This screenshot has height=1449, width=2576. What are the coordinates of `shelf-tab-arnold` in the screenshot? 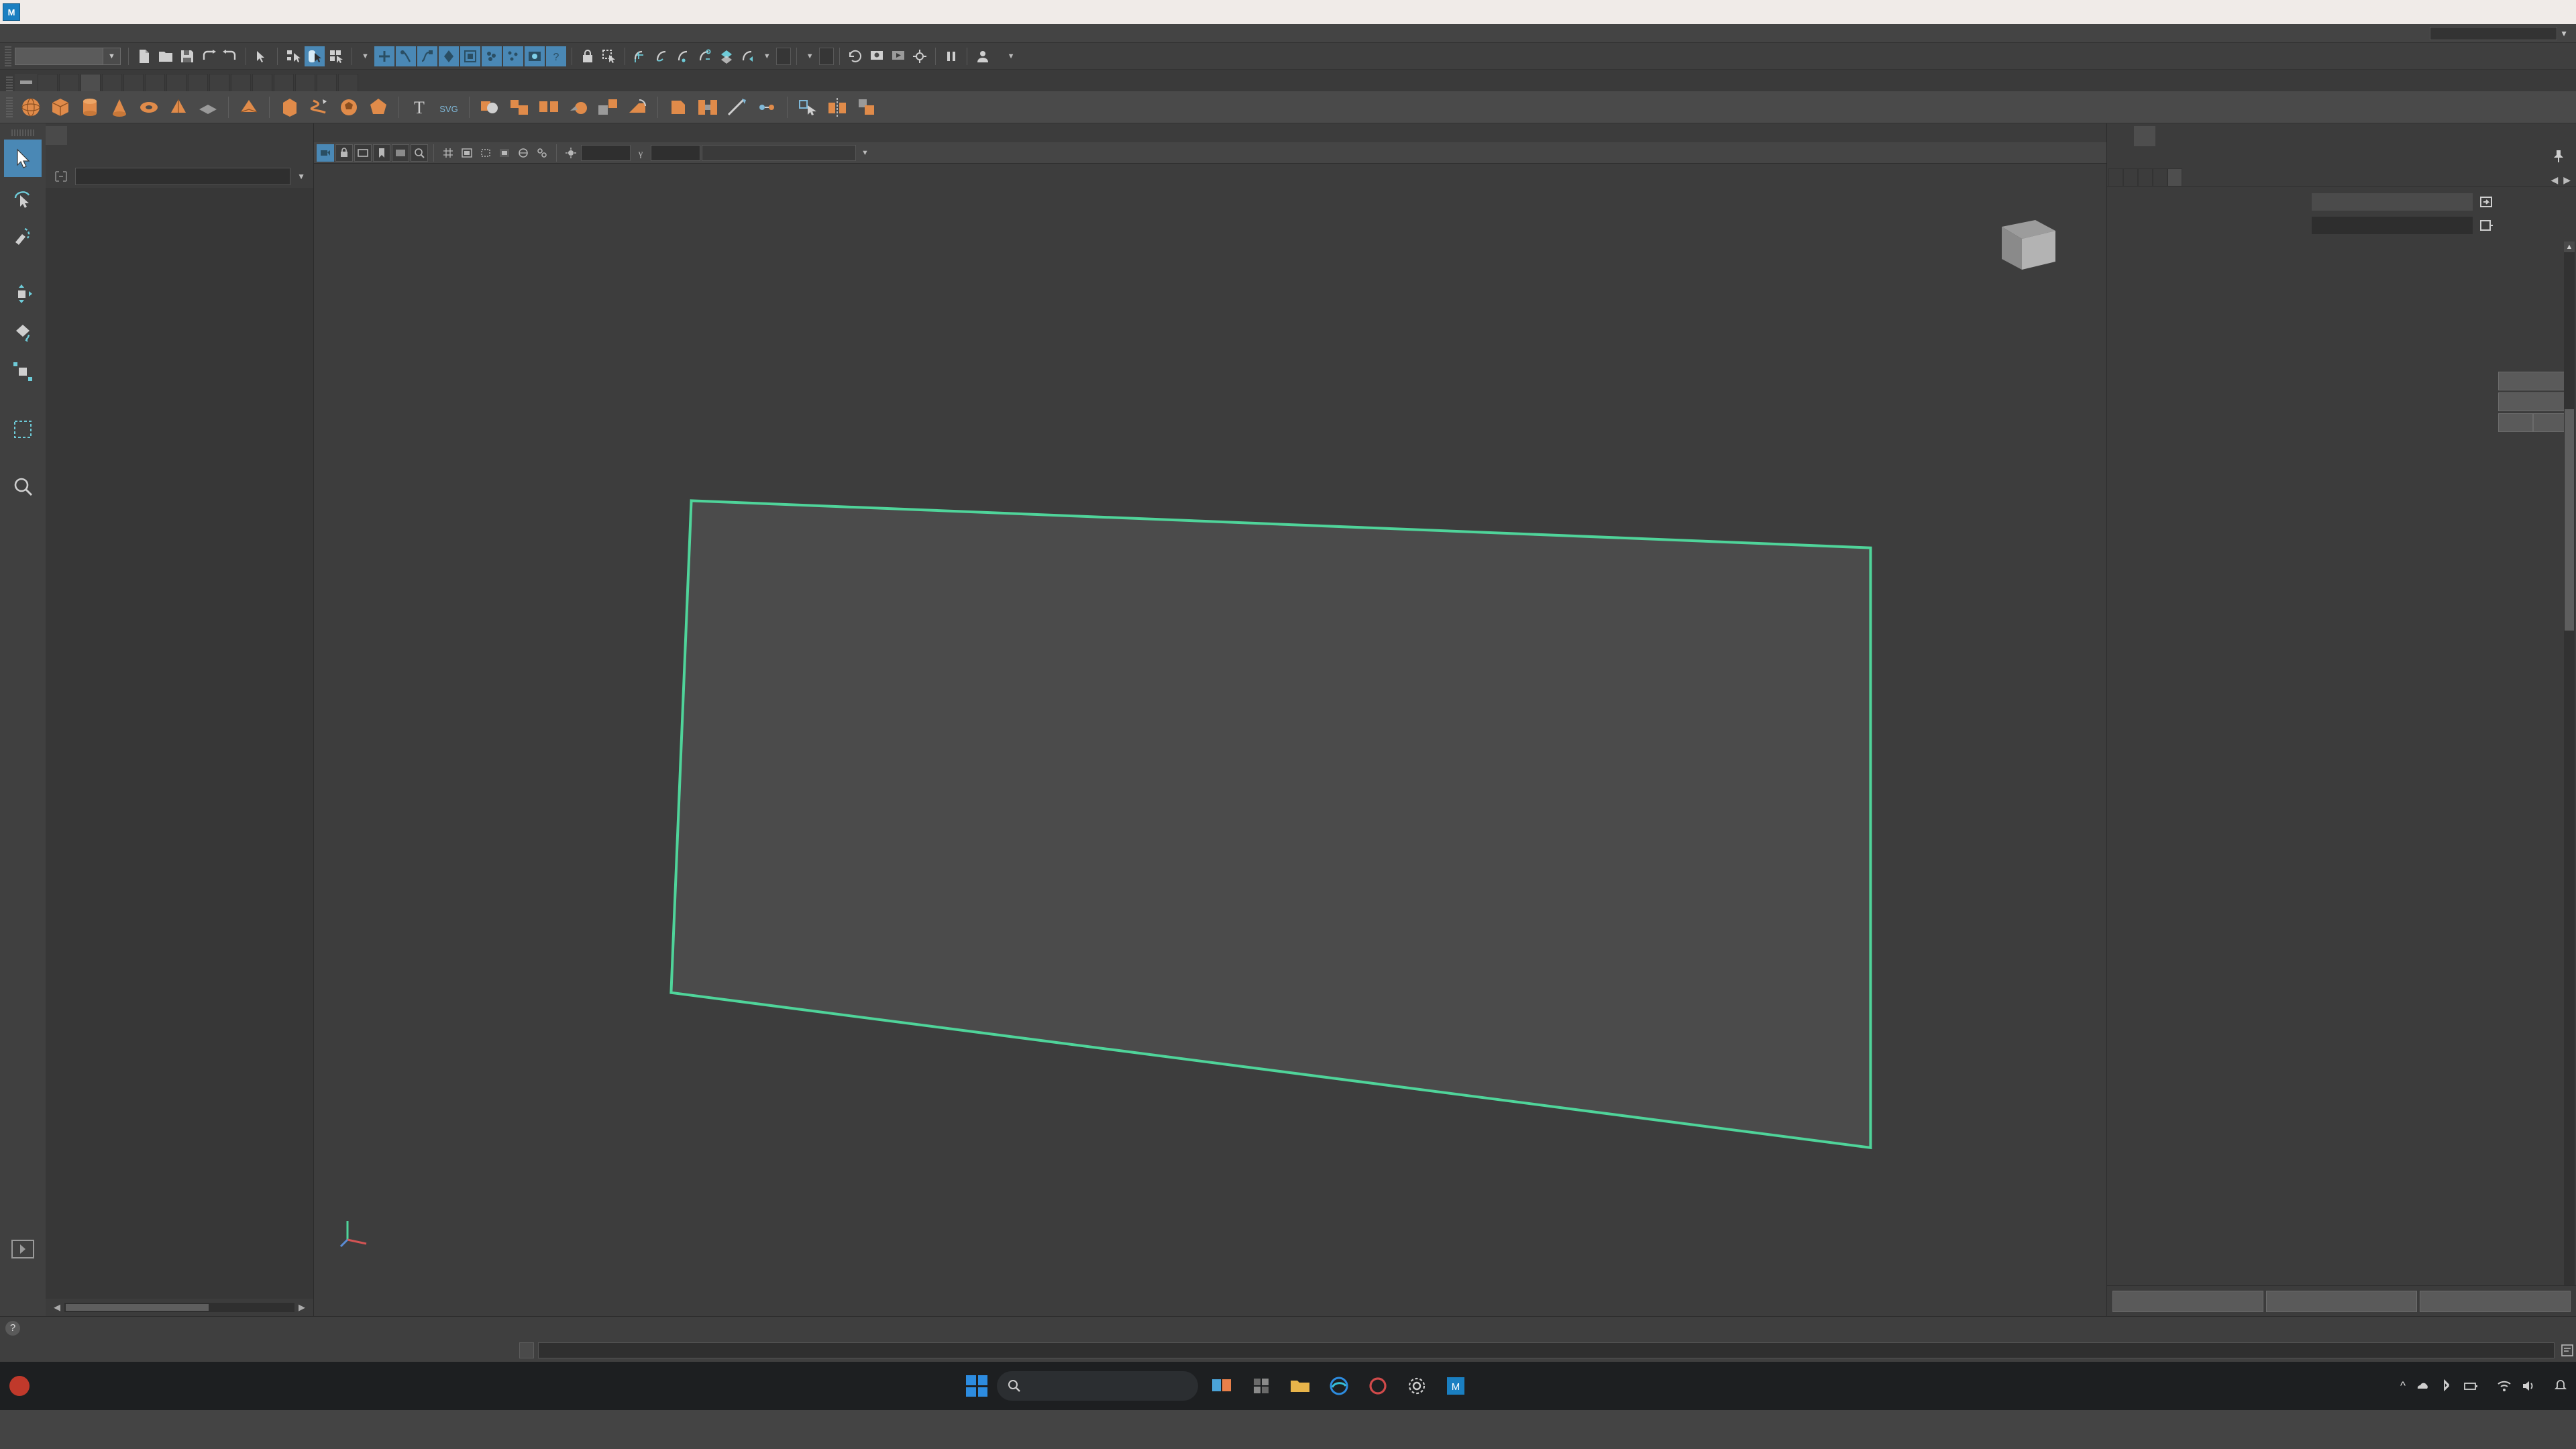 It's located at (284, 82).